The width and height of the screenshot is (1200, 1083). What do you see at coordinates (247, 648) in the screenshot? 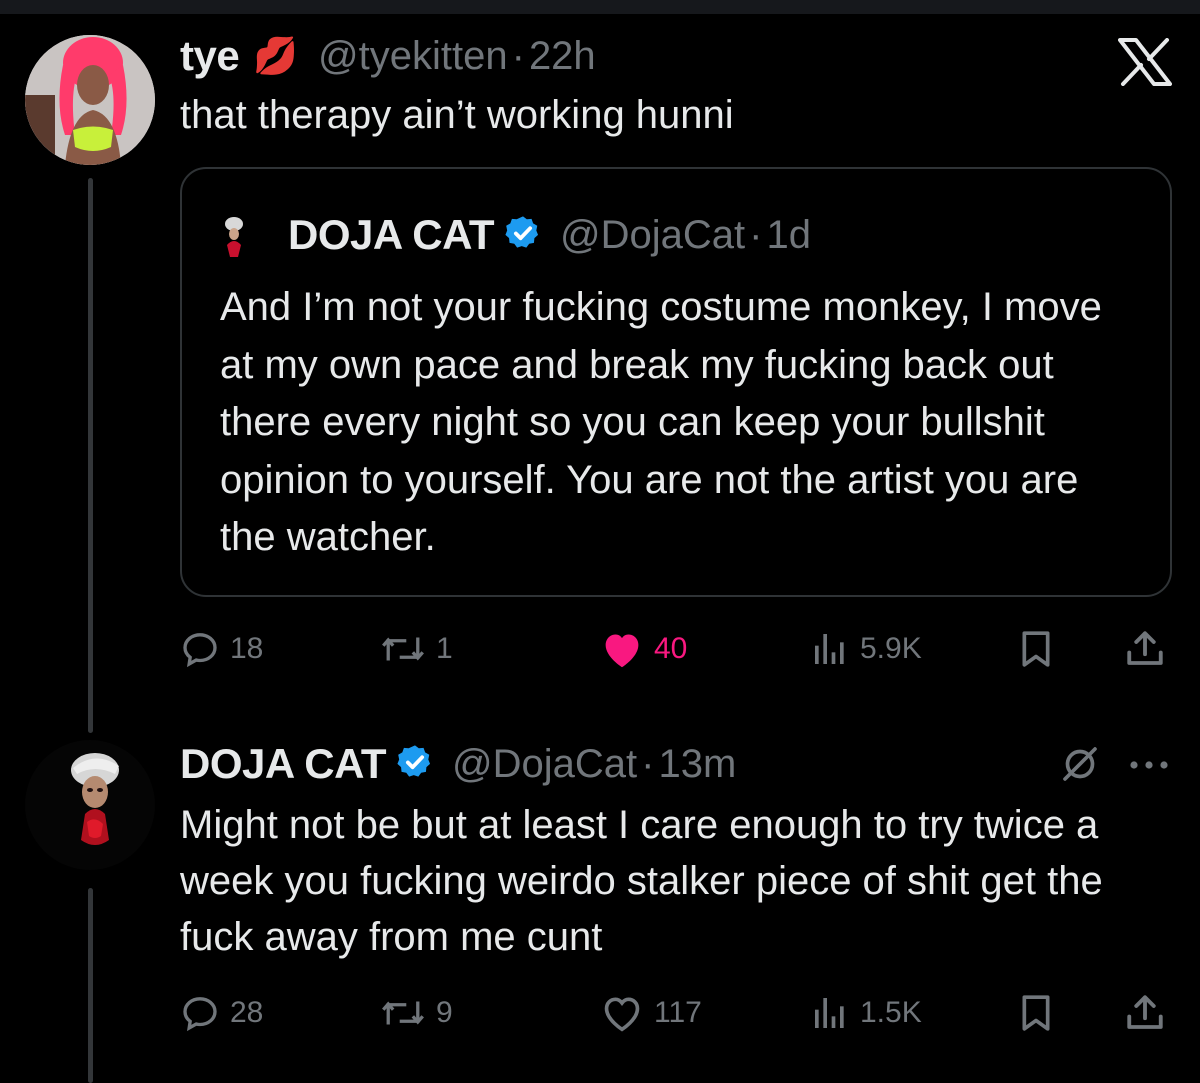
I see `reply-count: 18` at bounding box center [247, 648].